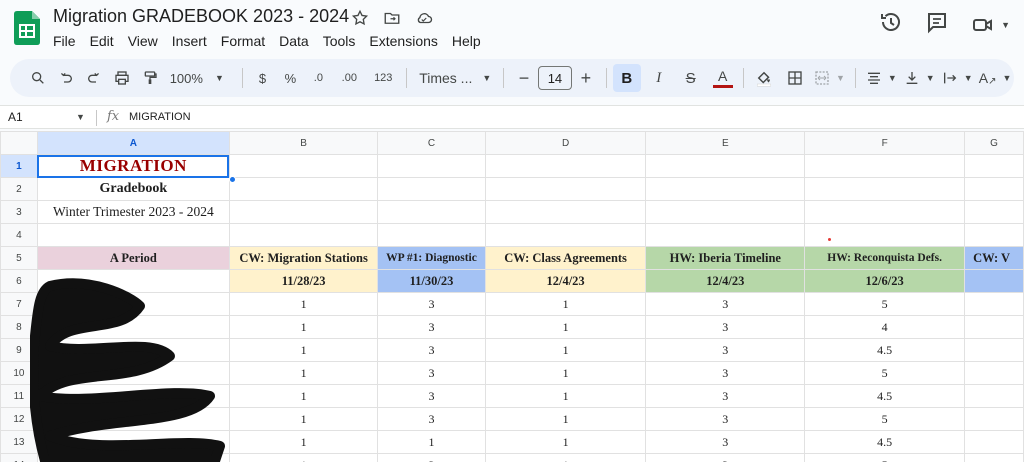 The width and height of the screenshot is (1024, 462). I want to click on score-cell: 4, so click(885, 327).